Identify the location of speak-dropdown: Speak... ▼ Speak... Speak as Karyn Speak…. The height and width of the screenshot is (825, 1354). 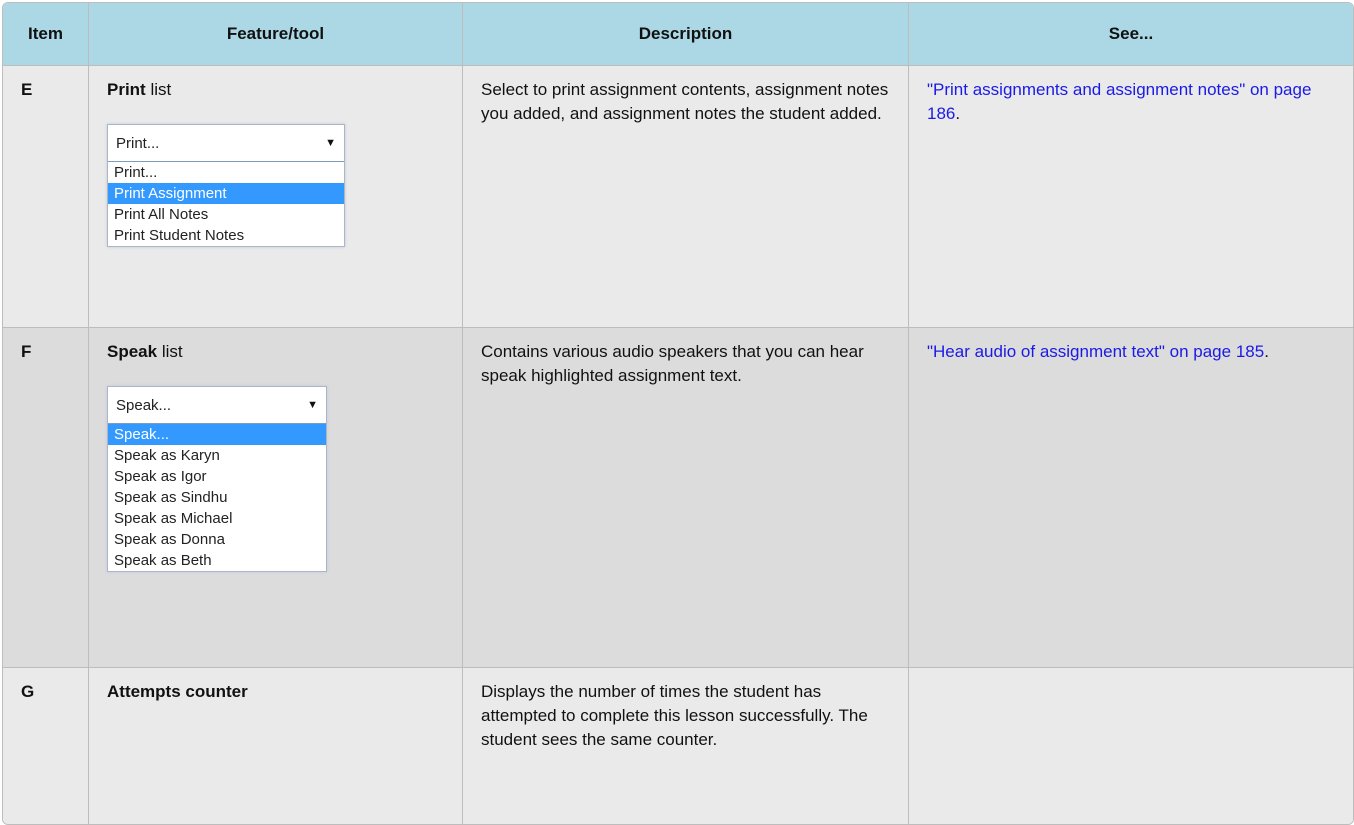
(217, 479).